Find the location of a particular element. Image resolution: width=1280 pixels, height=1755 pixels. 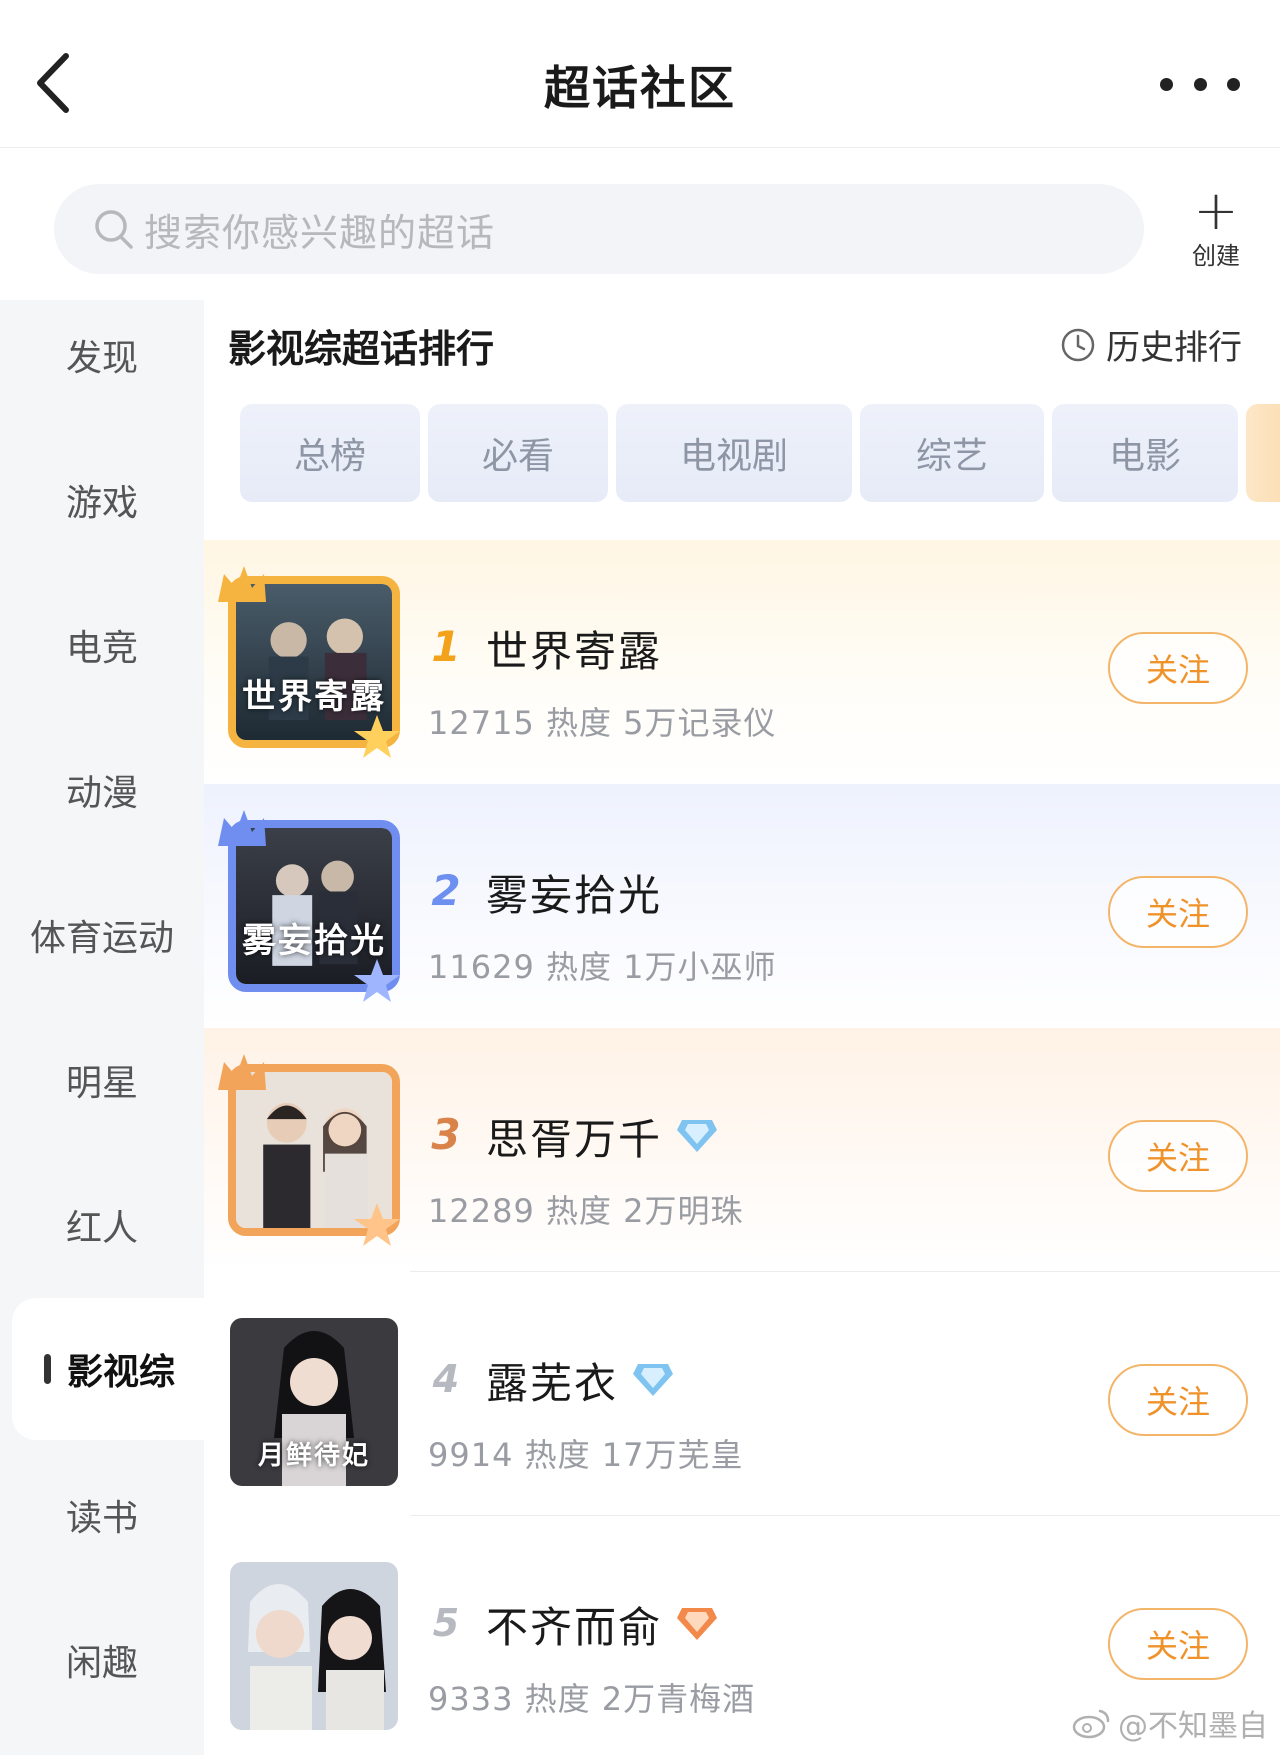

cover-image is located at coordinates (314, 1646).